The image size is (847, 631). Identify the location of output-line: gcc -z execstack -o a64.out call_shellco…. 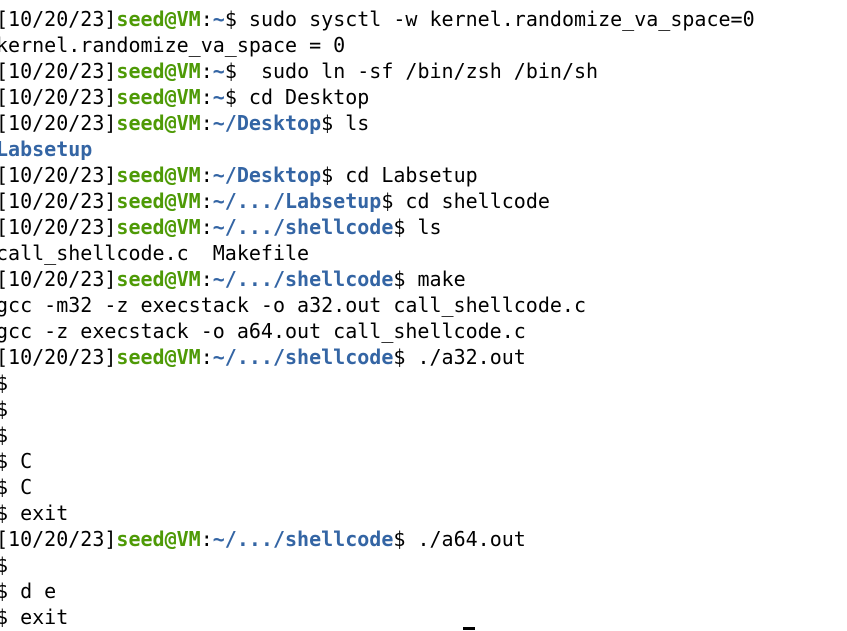
(377, 331).